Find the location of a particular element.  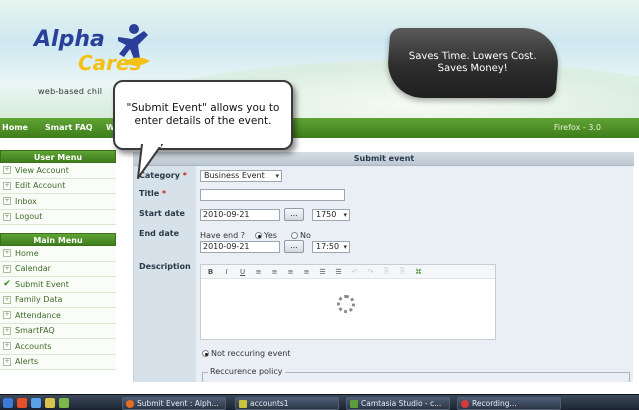

align-center-icon: ≡ is located at coordinates (274, 272).